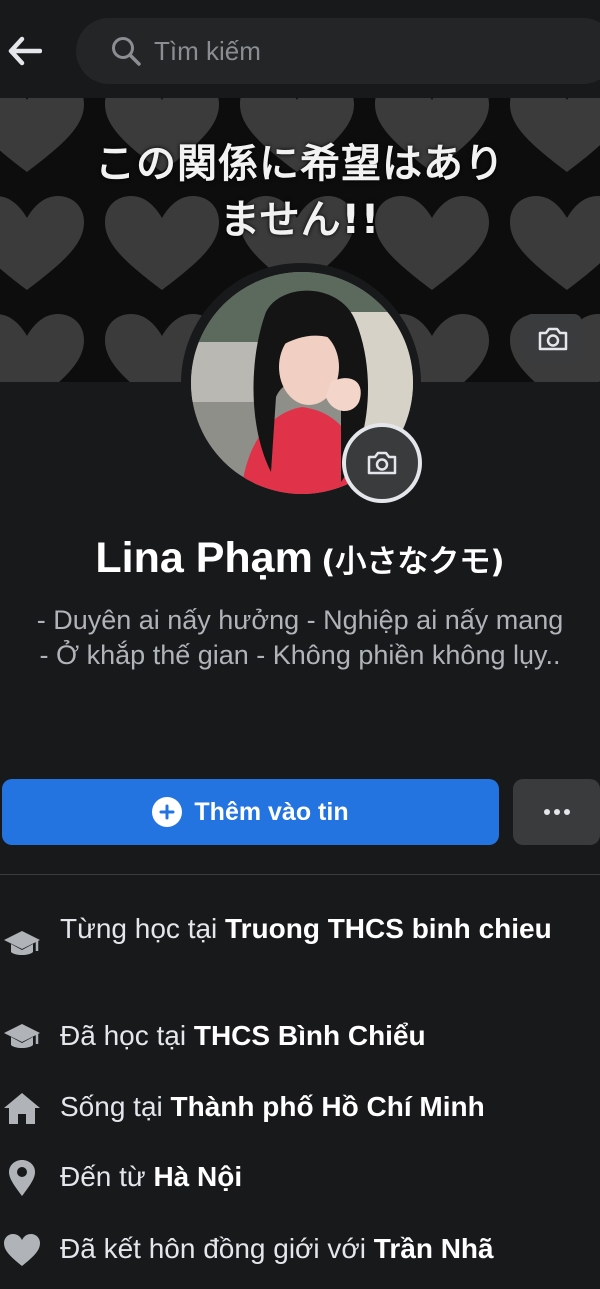  Describe the element at coordinates (22, 1108) in the screenshot. I see `home-icon` at that location.